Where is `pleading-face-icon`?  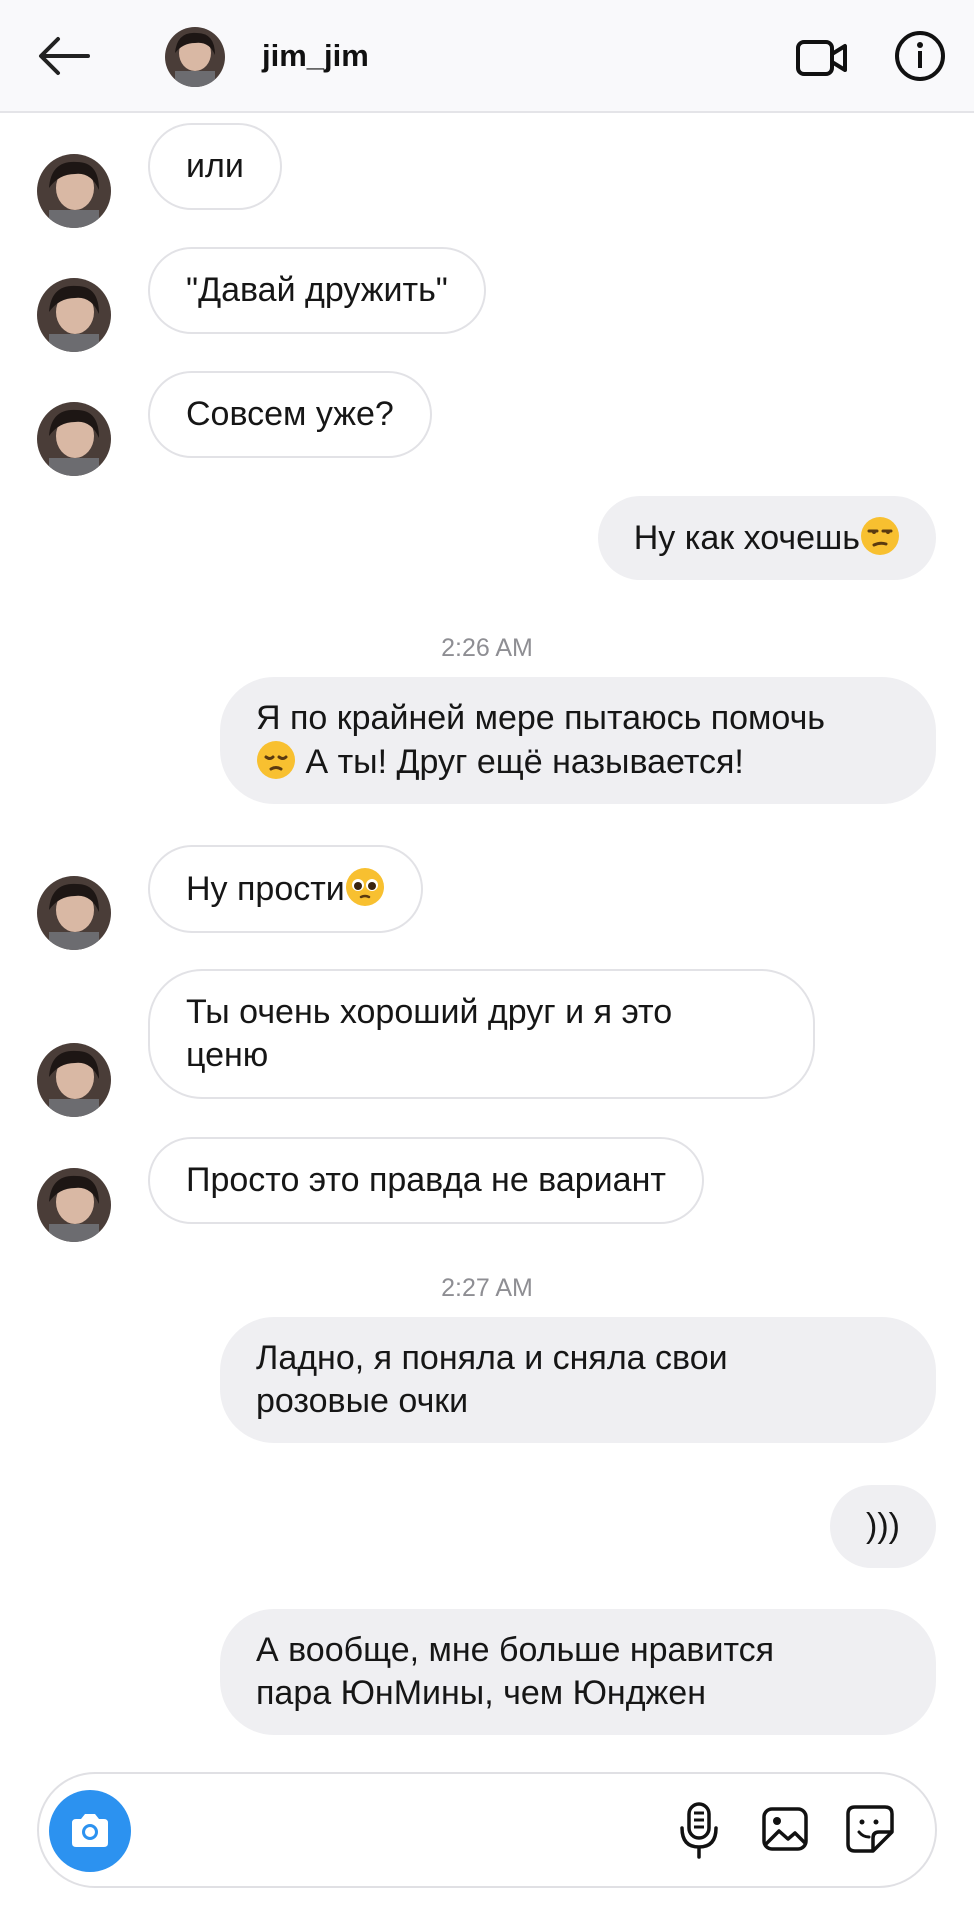 pleading-face-icon is located at coordinates (364, 887).